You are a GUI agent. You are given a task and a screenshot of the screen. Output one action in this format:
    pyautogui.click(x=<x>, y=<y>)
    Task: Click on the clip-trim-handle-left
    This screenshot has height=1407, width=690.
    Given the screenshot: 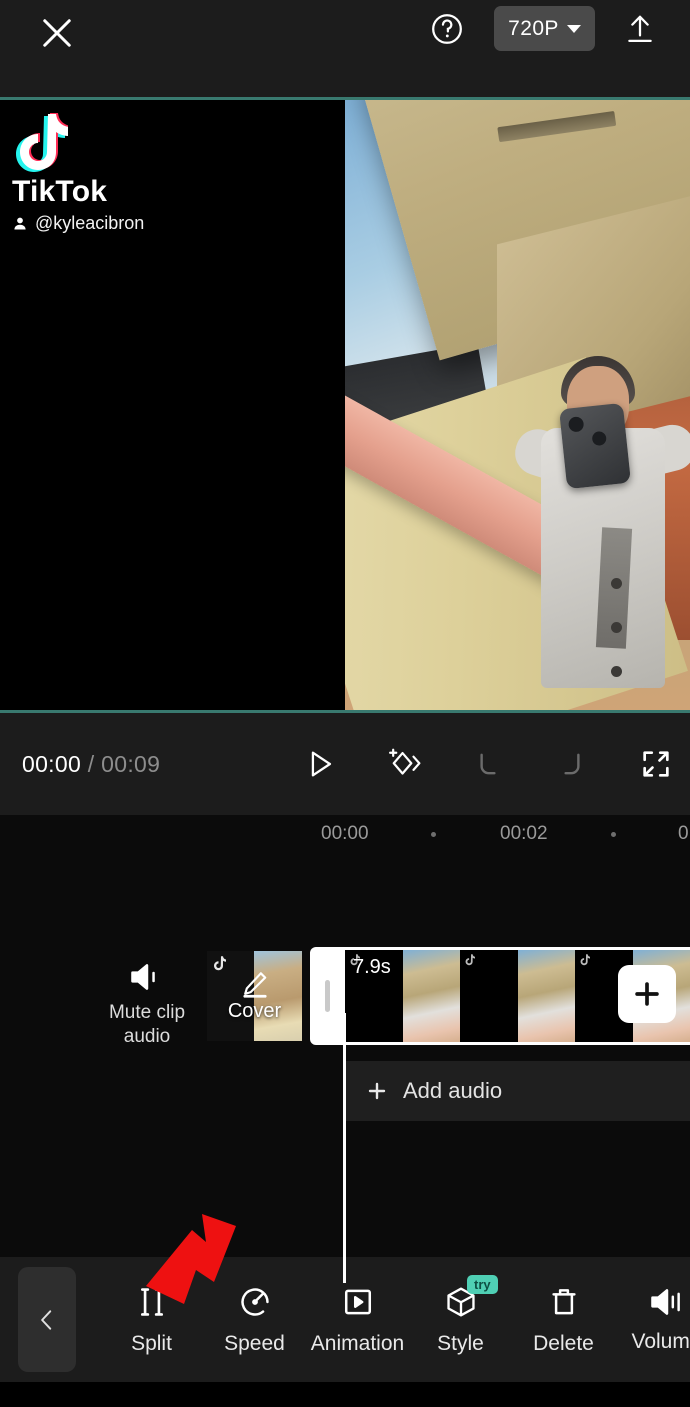 What is the action you would take?
    pyautogui.click(x=327, y=996)
    